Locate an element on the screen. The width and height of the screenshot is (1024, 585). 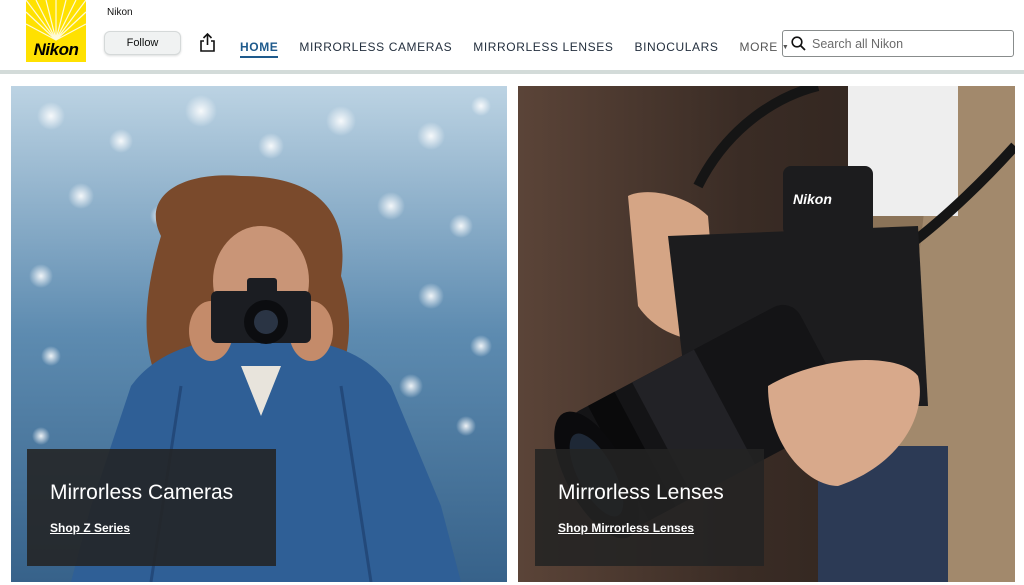
search-box is located at coordinates (898, 43).